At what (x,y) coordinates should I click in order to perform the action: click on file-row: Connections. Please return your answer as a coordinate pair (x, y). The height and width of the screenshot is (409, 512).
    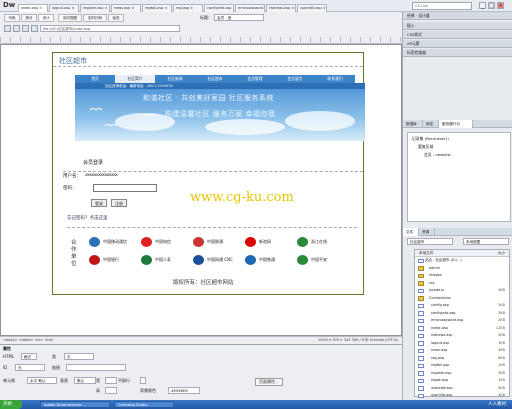
    Looking at the image, I should click on (462, 299).